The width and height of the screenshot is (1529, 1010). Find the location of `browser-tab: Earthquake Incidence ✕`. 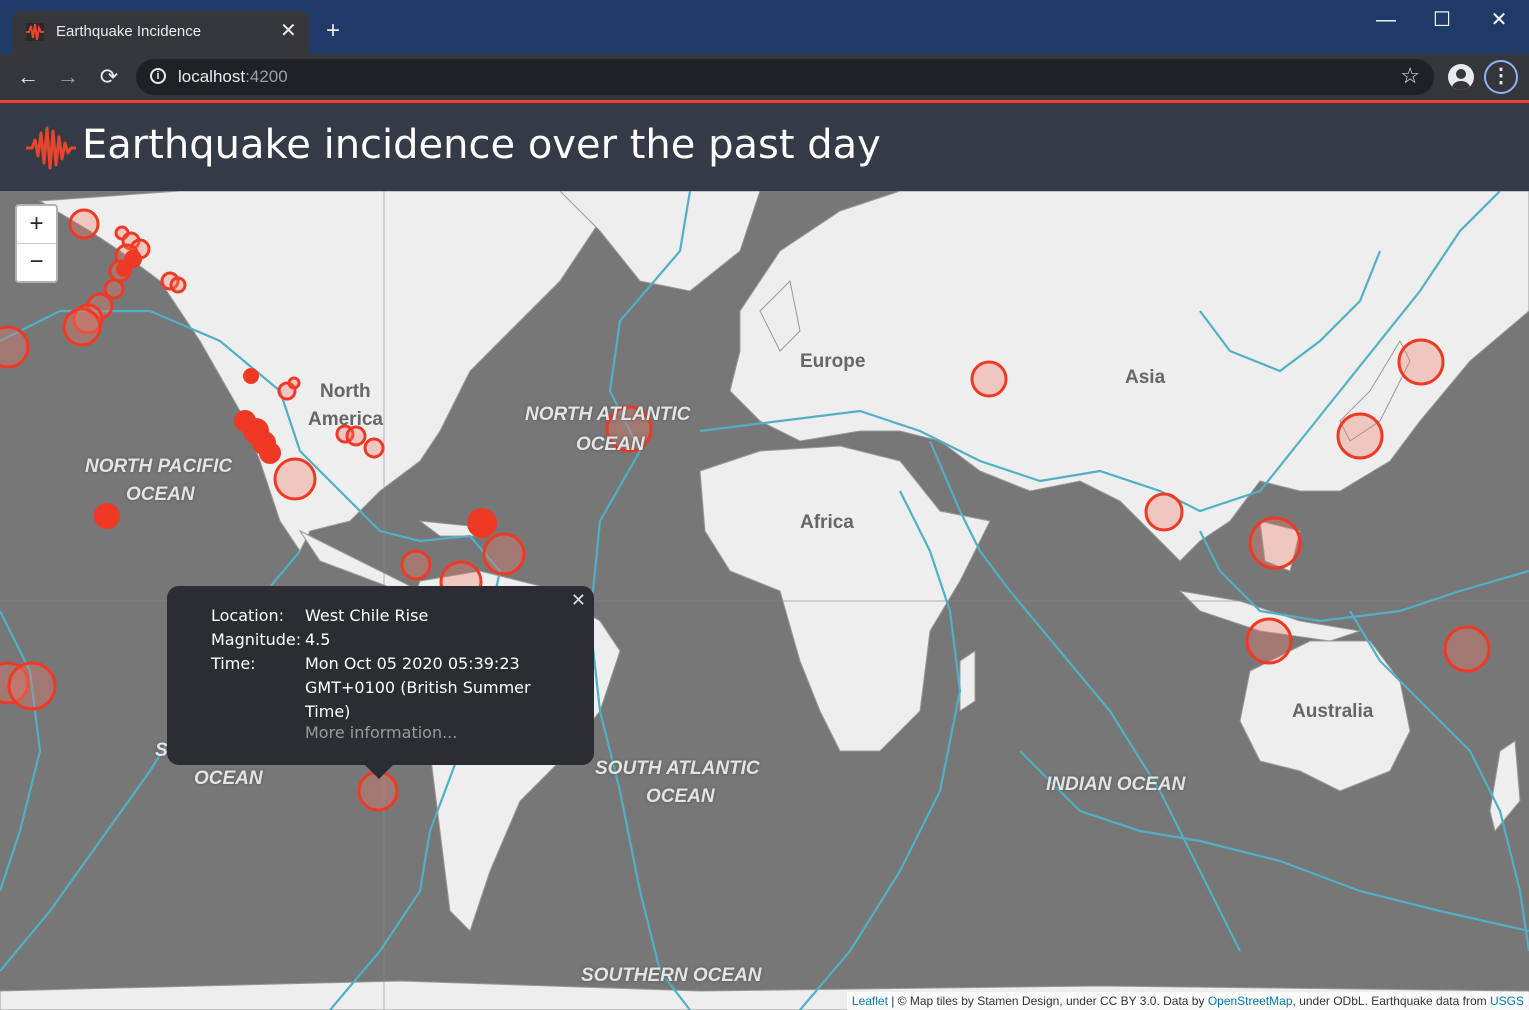

browser-tab: Earthquake Incidence ✕ is located at coordinates (160, 32).